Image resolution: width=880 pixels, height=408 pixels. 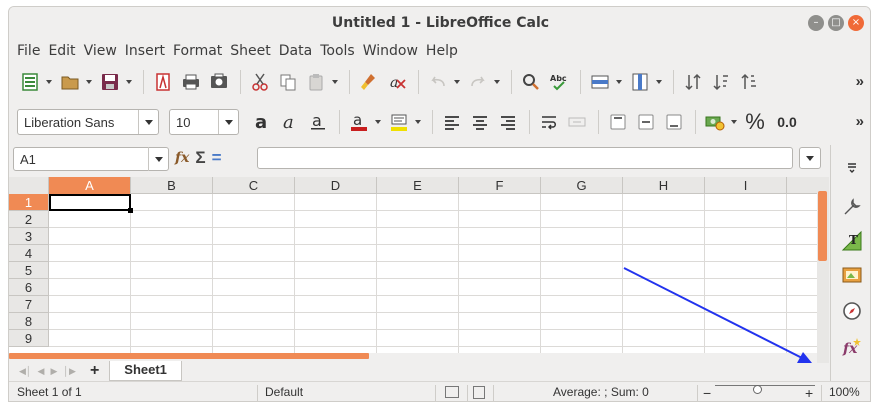 What do you see at coordinates (254, 185) in the screenshot?
I see `column-header-c: C` at bounding box center [254, 185].